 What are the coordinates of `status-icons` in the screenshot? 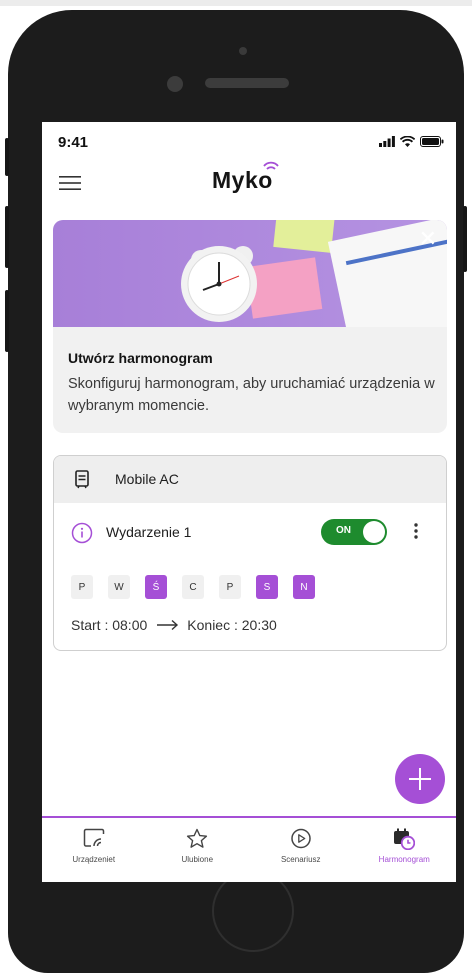 It's located at (411, 141).